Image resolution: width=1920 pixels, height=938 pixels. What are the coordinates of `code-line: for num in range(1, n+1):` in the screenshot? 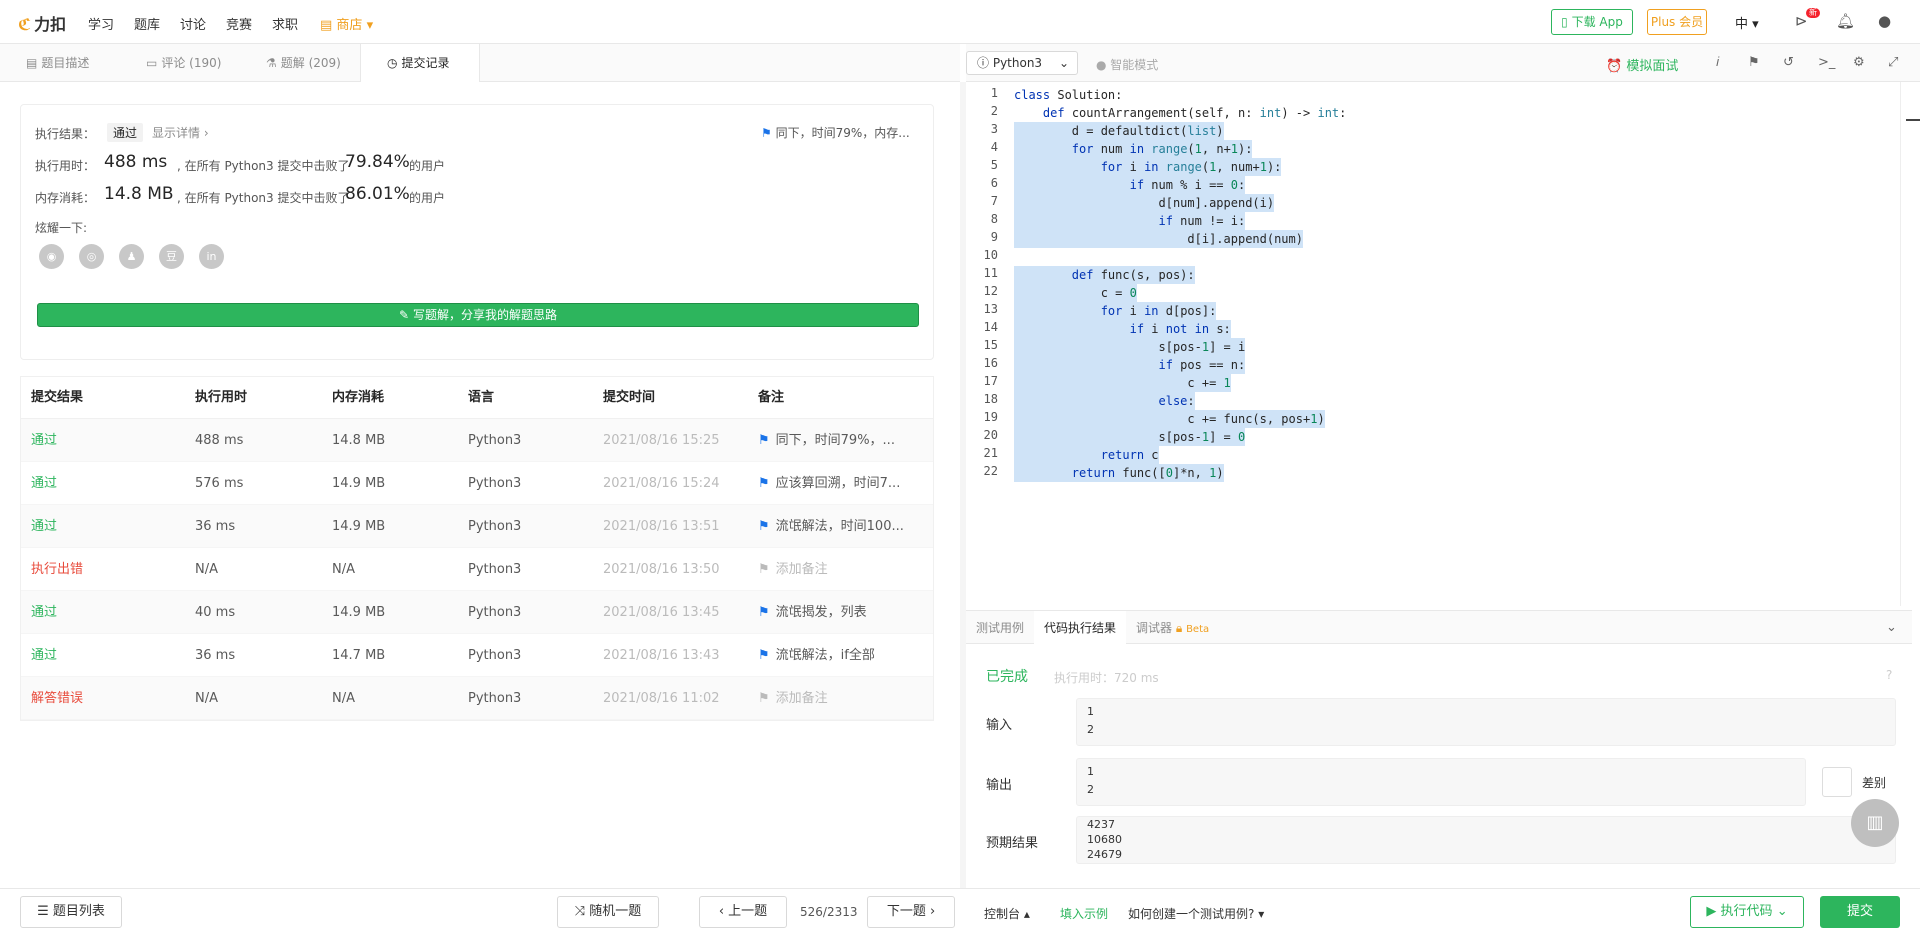 It's located at (1133, 149).